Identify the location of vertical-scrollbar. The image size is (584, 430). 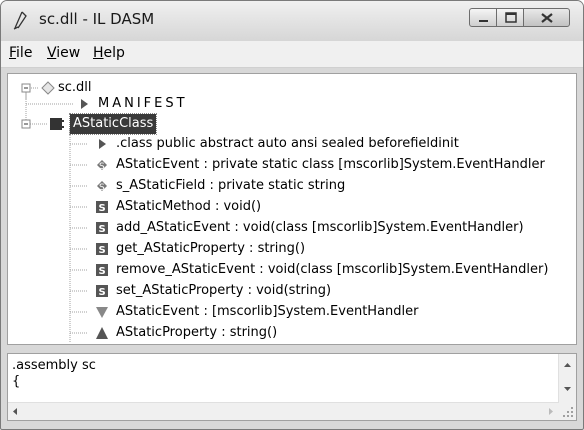
(567, 378).